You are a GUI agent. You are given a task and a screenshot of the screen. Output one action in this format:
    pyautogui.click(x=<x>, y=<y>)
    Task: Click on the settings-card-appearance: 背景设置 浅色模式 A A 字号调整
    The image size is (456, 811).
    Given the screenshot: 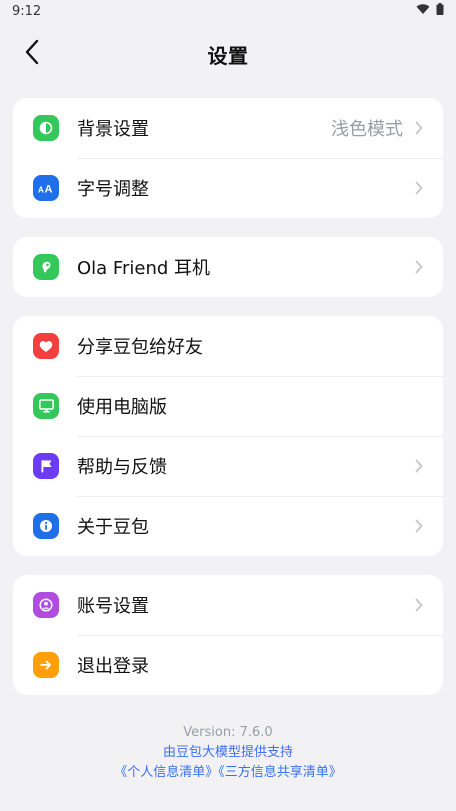 What is the action you would take?
    pyautogui.click(x=228, y=158)
    